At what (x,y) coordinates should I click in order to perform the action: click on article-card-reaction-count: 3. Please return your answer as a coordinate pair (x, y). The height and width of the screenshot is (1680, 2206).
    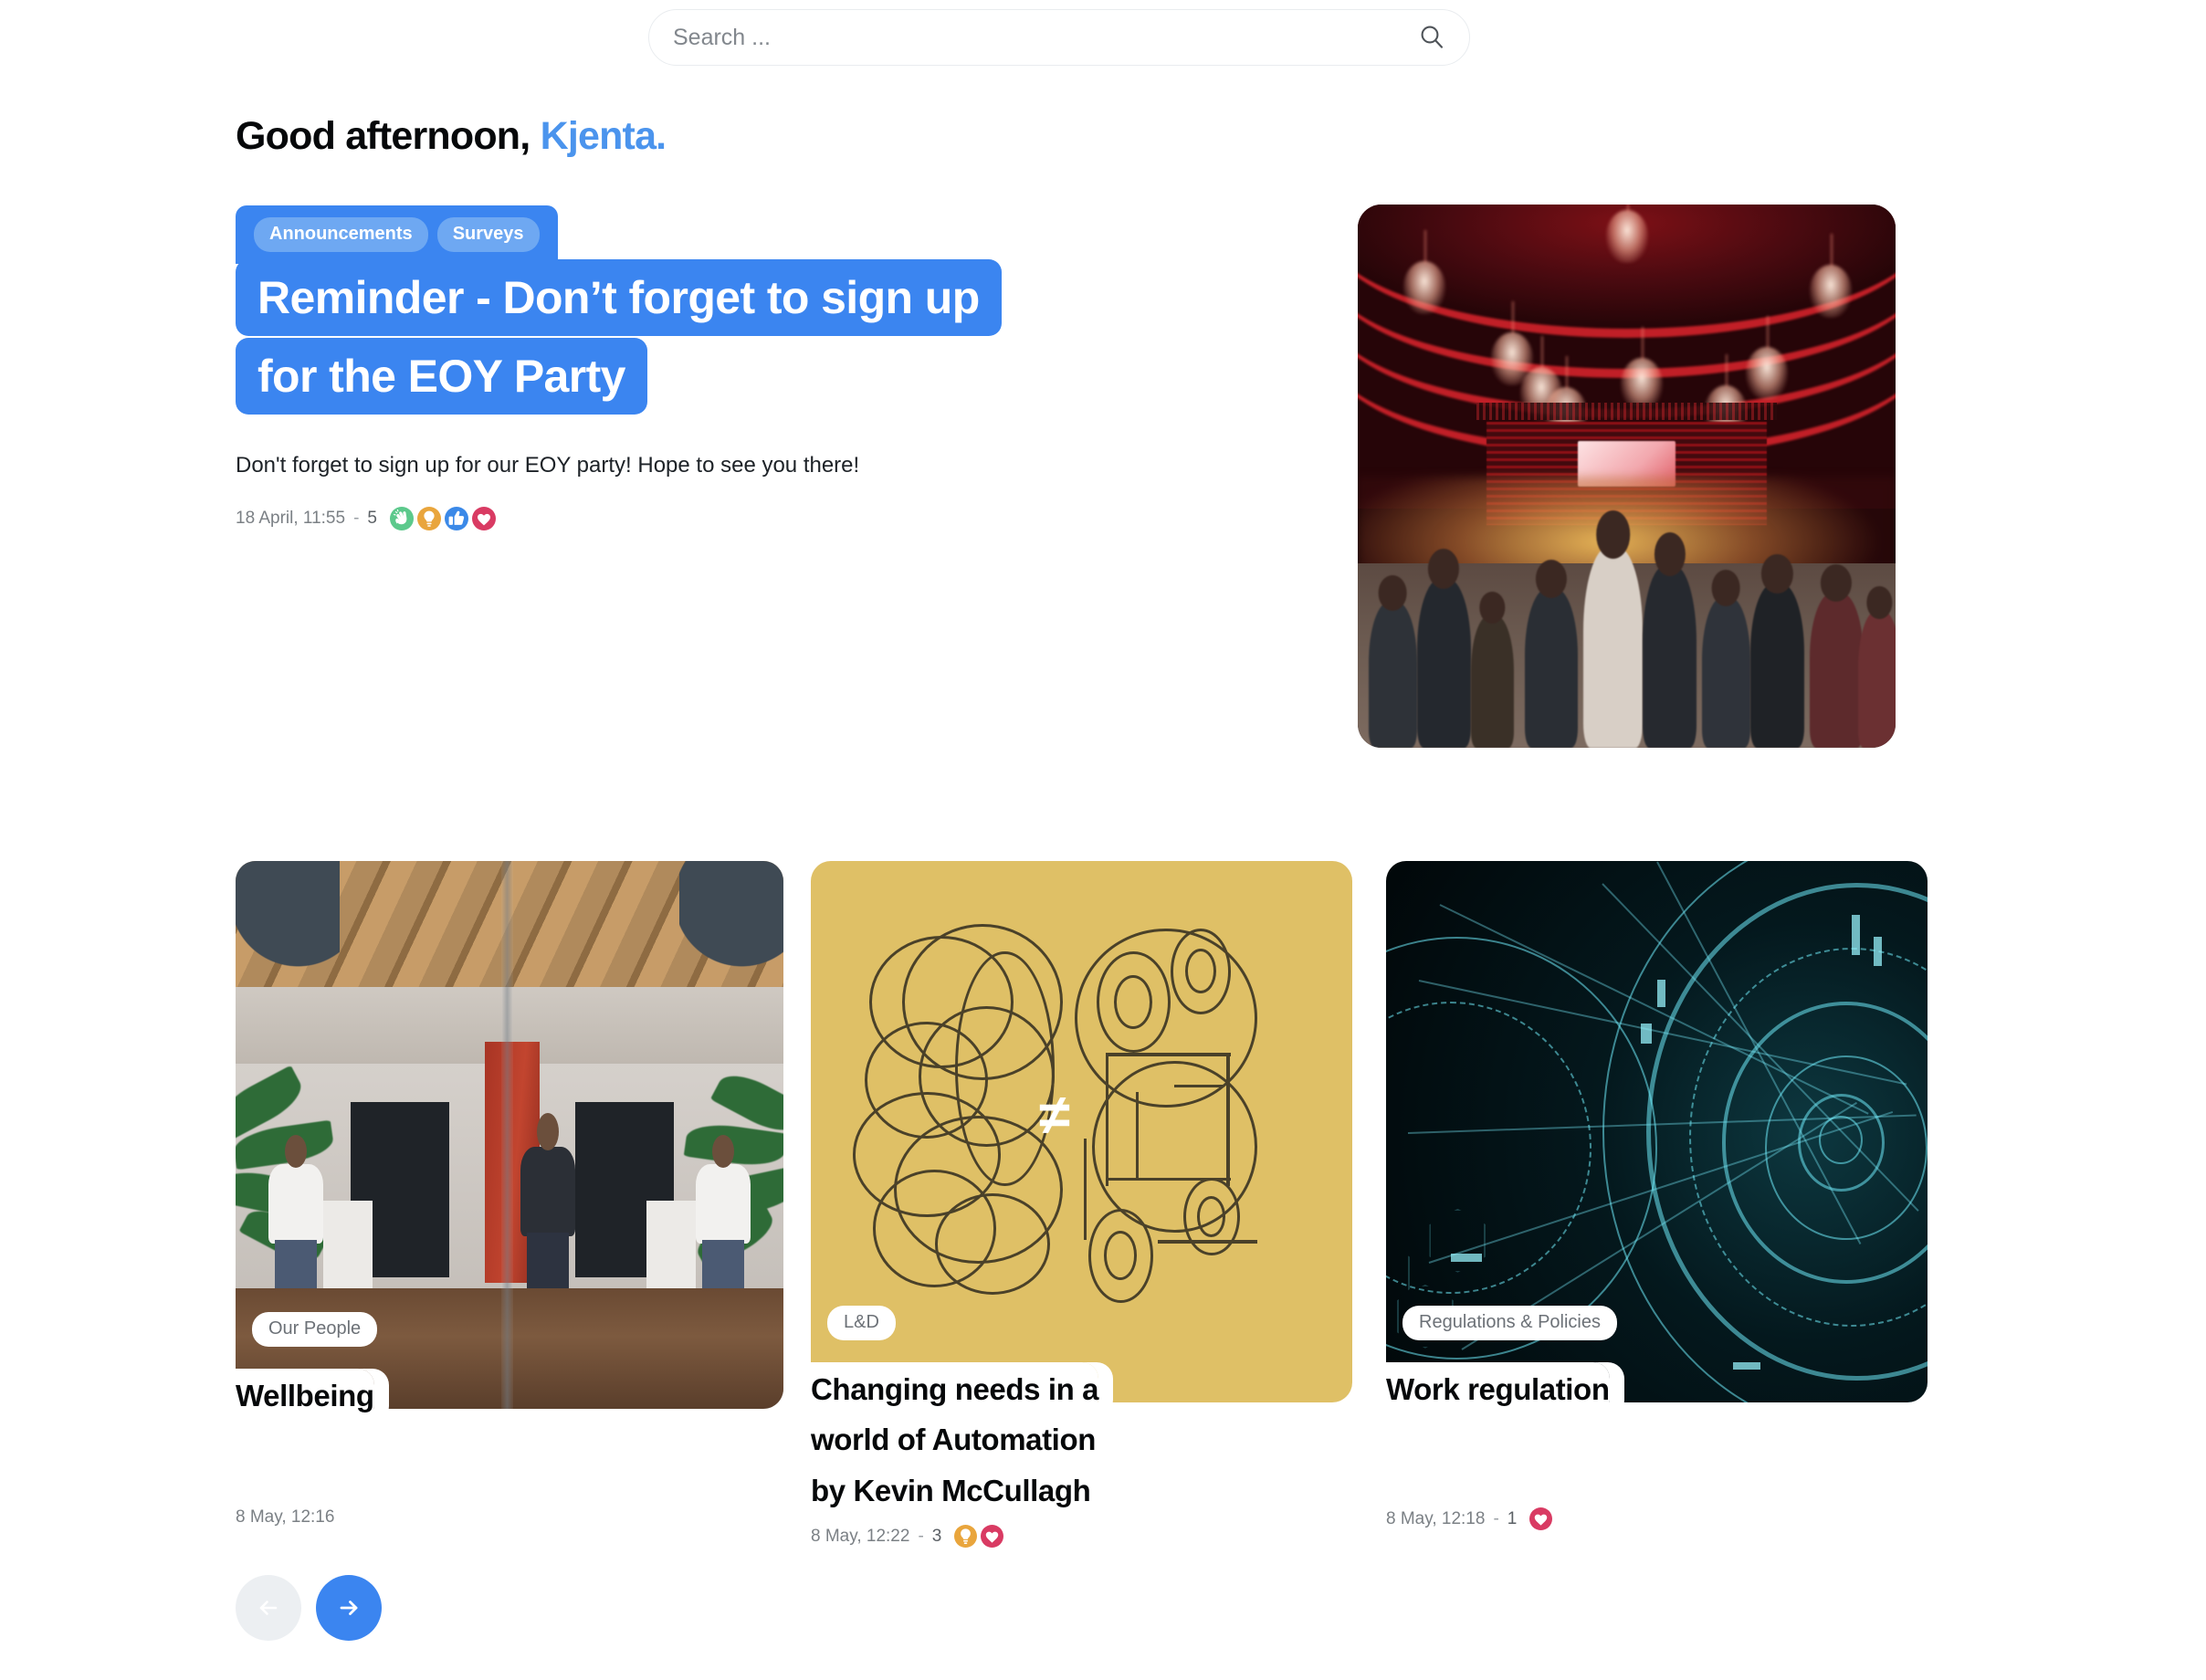
    Looking at the image, I should click on (936, 1536).